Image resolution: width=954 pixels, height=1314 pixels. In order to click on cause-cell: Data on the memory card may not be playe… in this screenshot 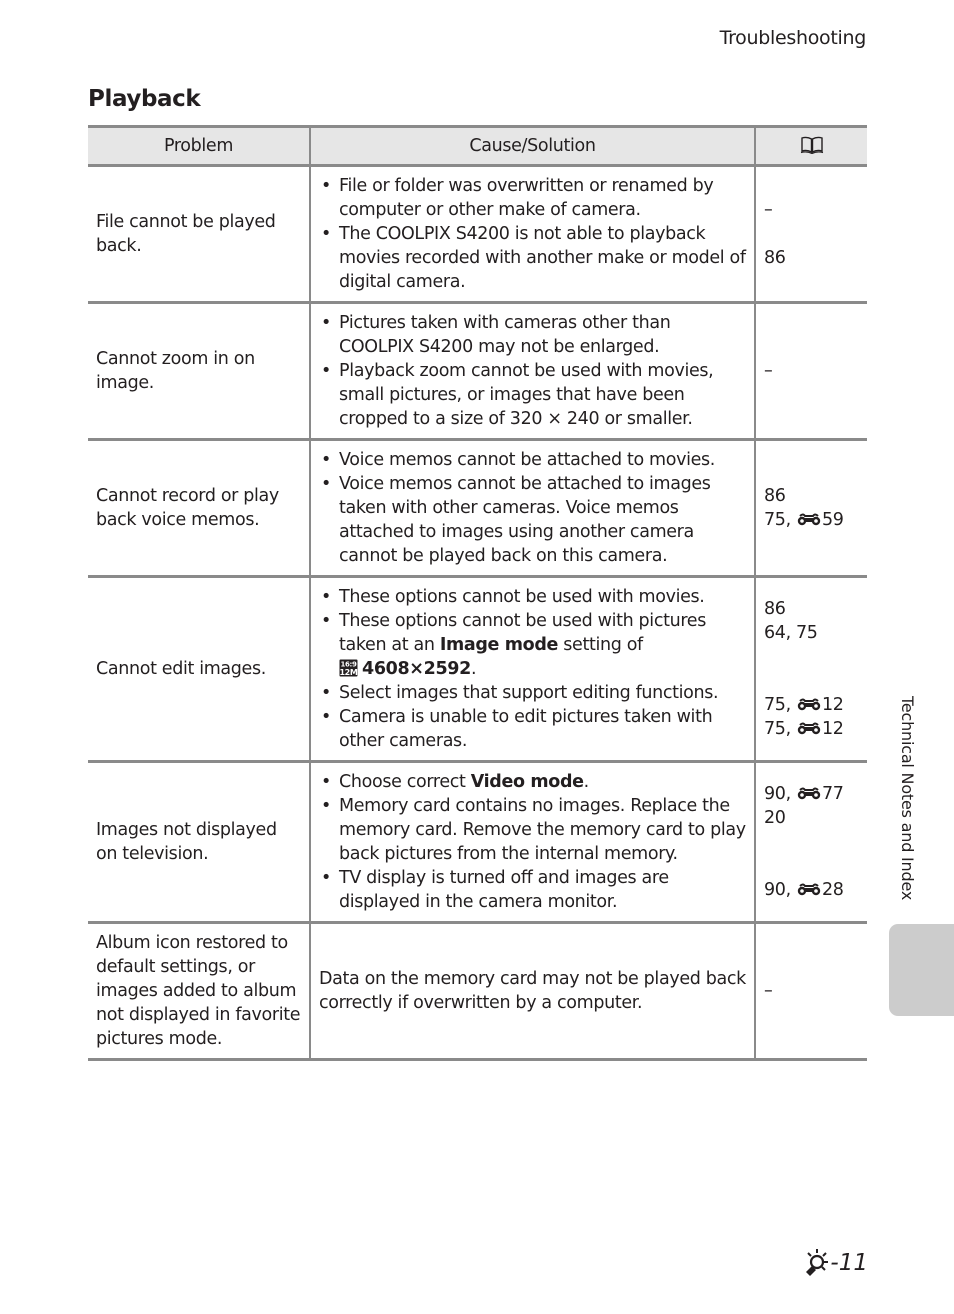, I will do `click(532, 991)`.